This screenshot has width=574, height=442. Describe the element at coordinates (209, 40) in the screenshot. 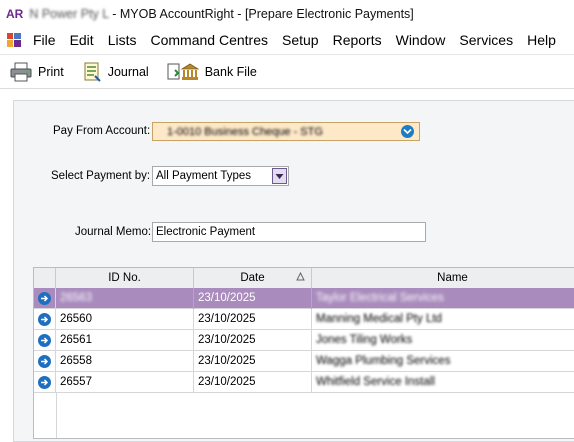

I see `menu-command-centres: Command Centres` at that location.